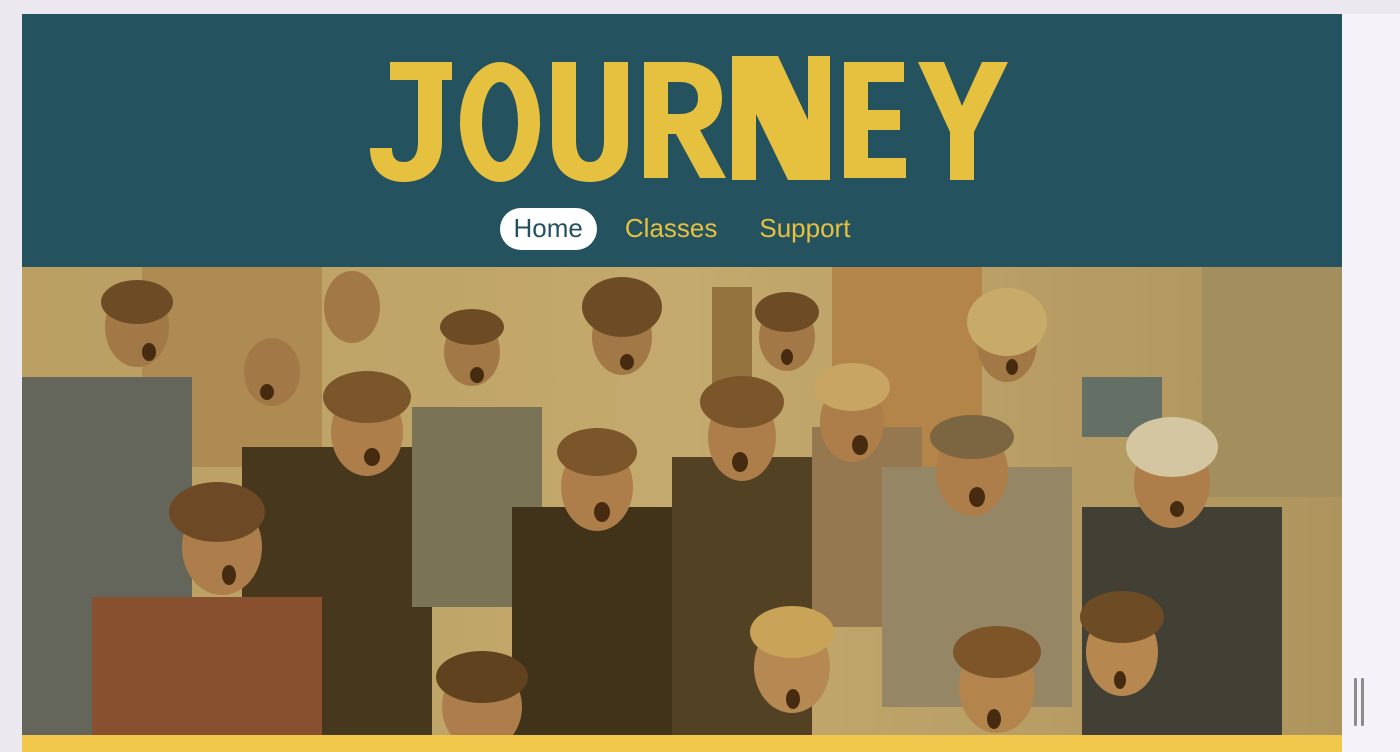  Describe the element at coordinates (689, 119) in the screenshot. I see `journey-logo-wordmark` at that location.